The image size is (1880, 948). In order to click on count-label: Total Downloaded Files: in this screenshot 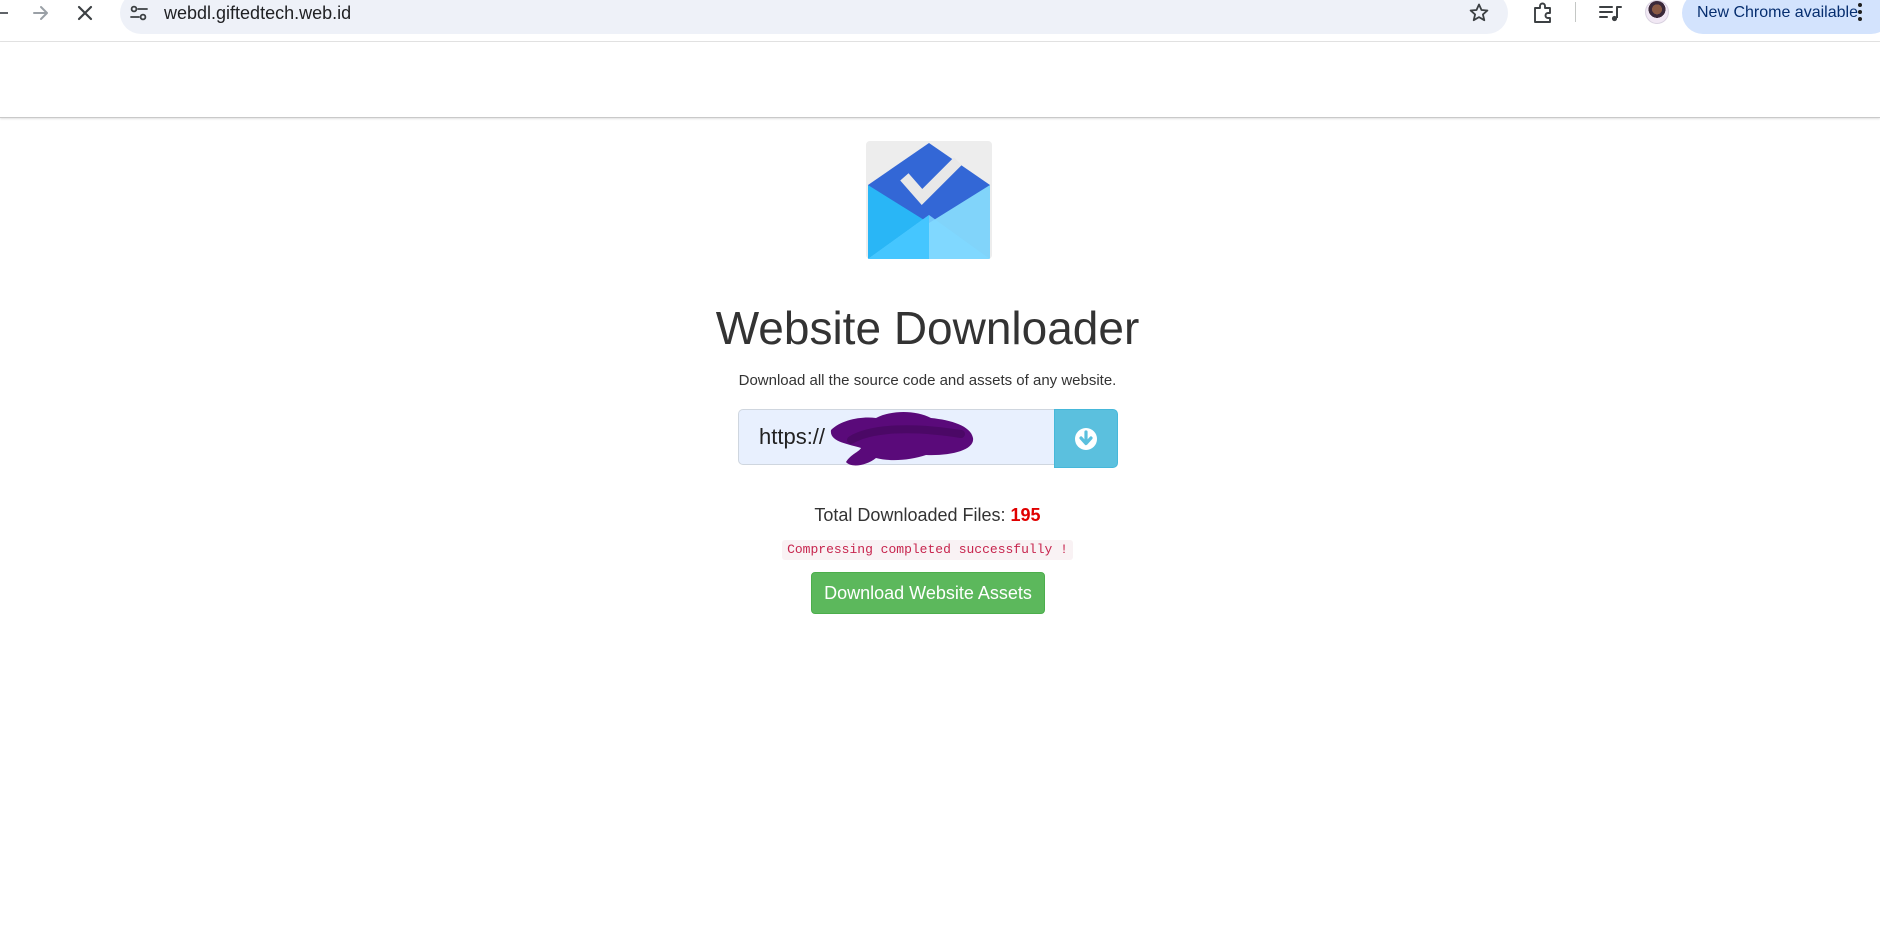, I will do `click(910, 515)`.